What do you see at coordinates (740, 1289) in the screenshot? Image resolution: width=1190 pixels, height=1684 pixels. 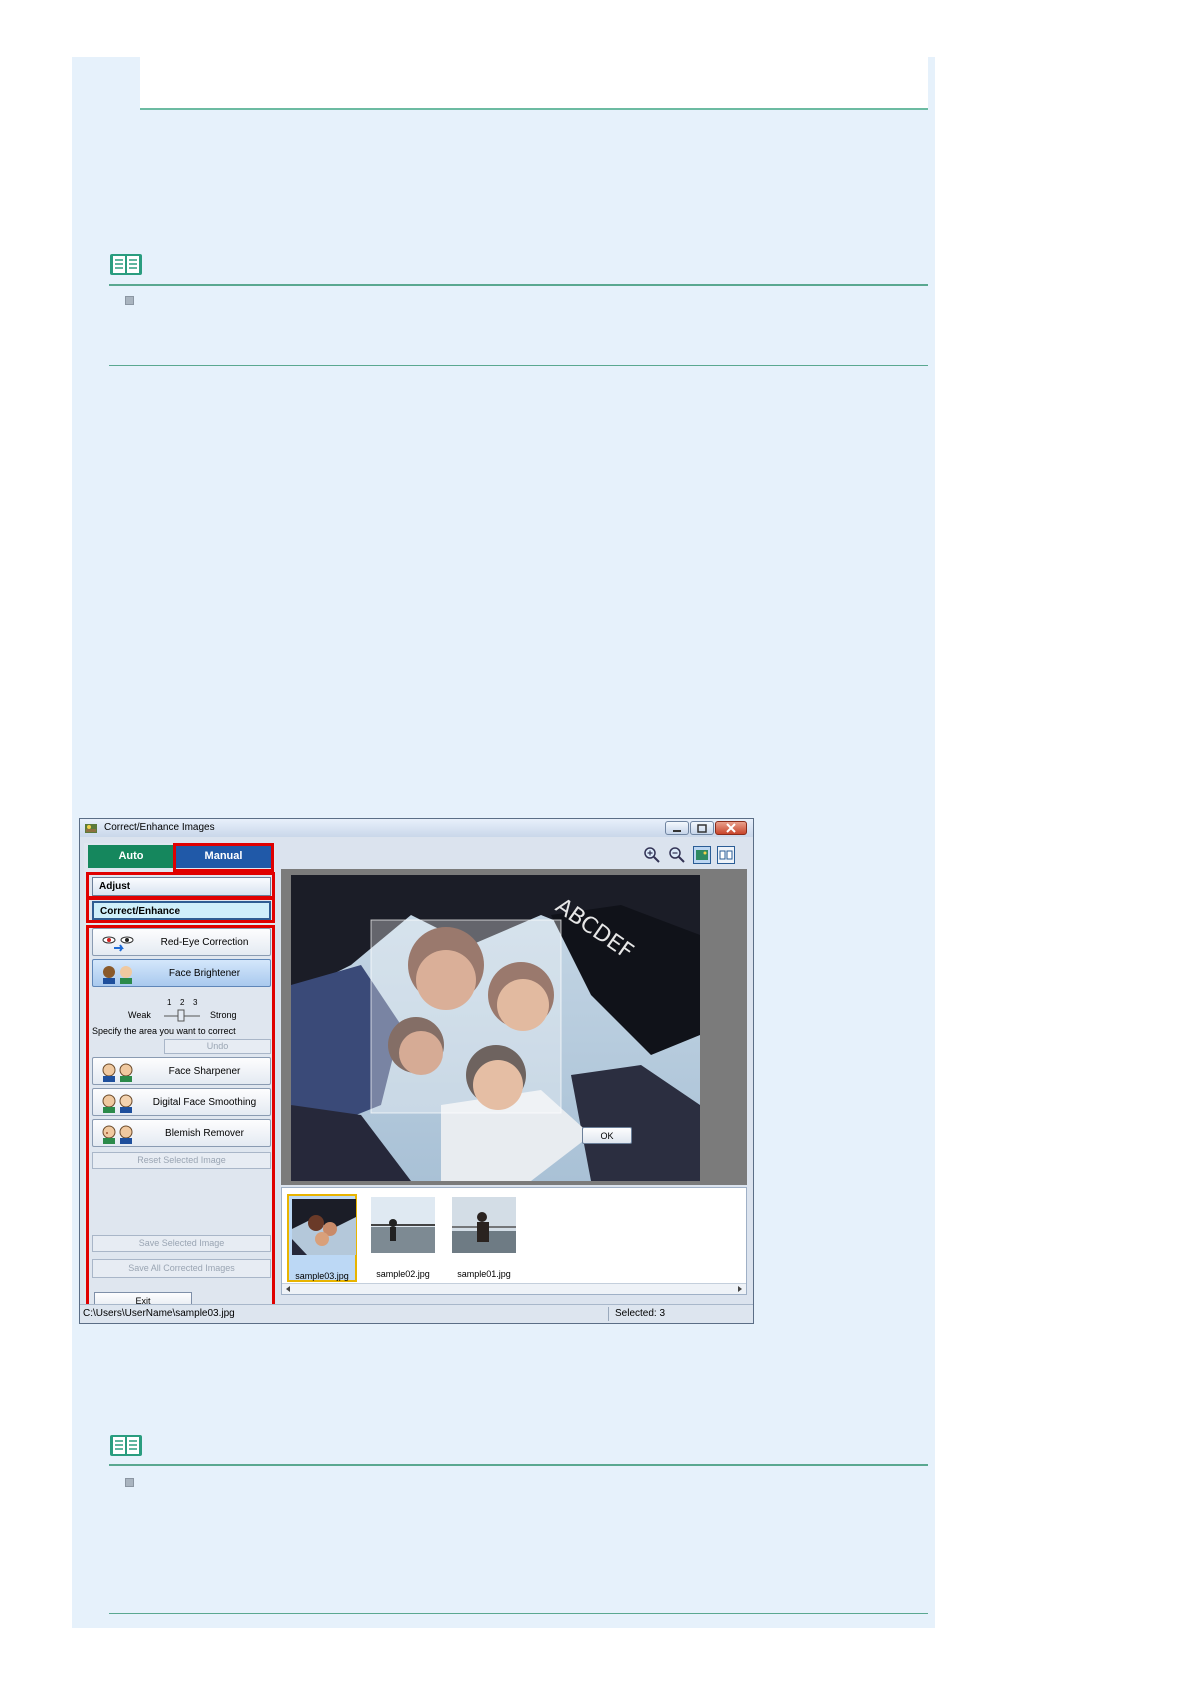 I see `scroll-right-icon` at bounding box center [740, 1289].